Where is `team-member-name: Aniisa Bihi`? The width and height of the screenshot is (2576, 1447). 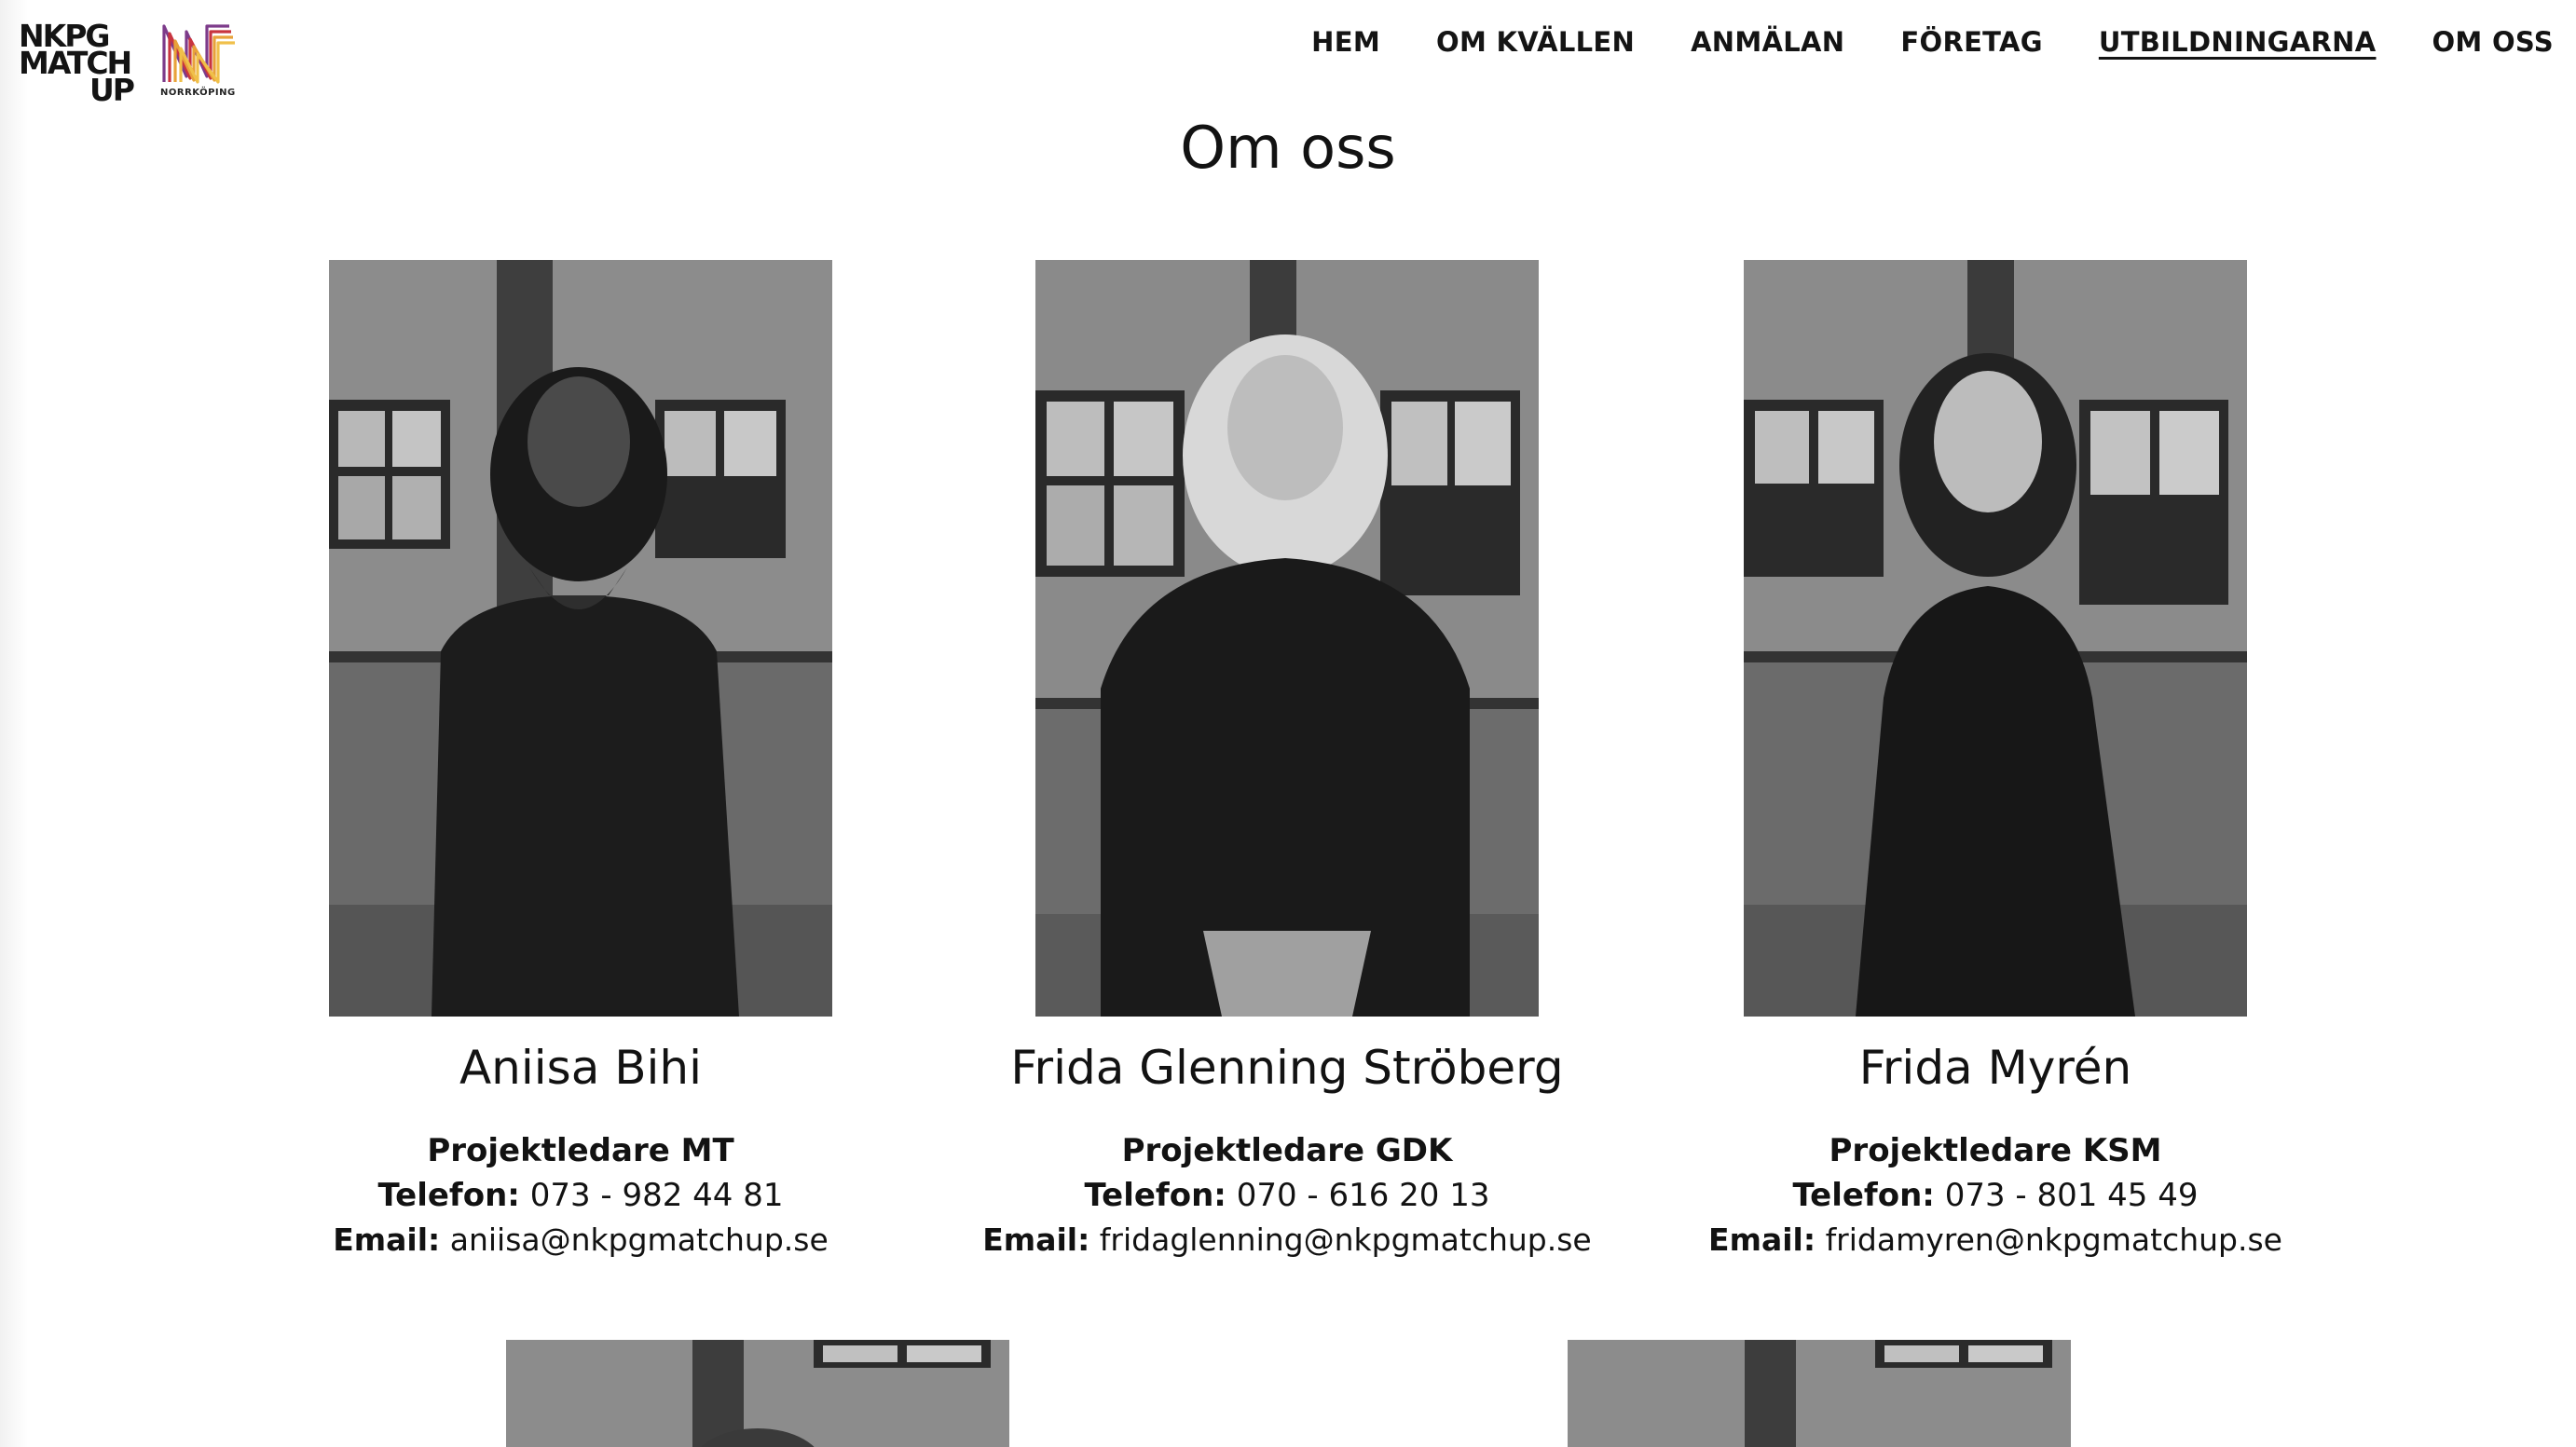
team-member-name: Aniisa Bihi is located at coordinates (581, 1068).